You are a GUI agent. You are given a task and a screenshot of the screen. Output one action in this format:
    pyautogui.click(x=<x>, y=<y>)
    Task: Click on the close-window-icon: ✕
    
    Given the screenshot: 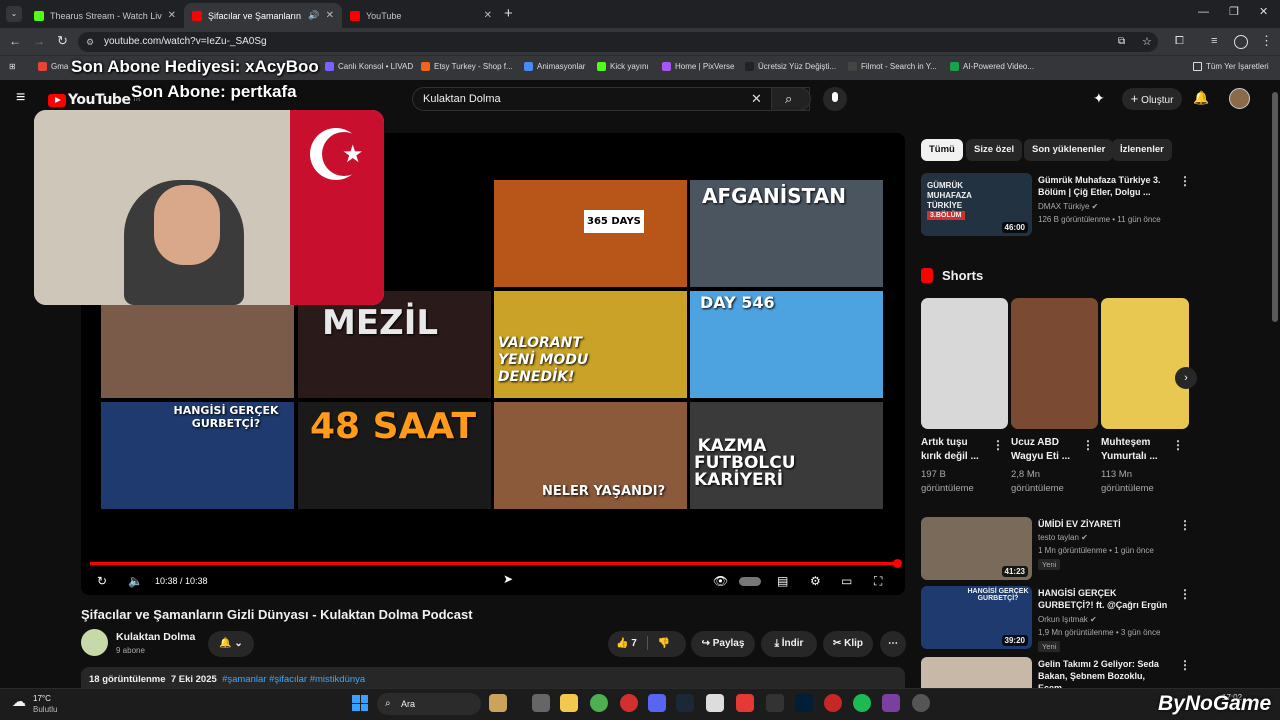 What is the action you would take?
    pyautogui.click(x=1263, y=11)
    